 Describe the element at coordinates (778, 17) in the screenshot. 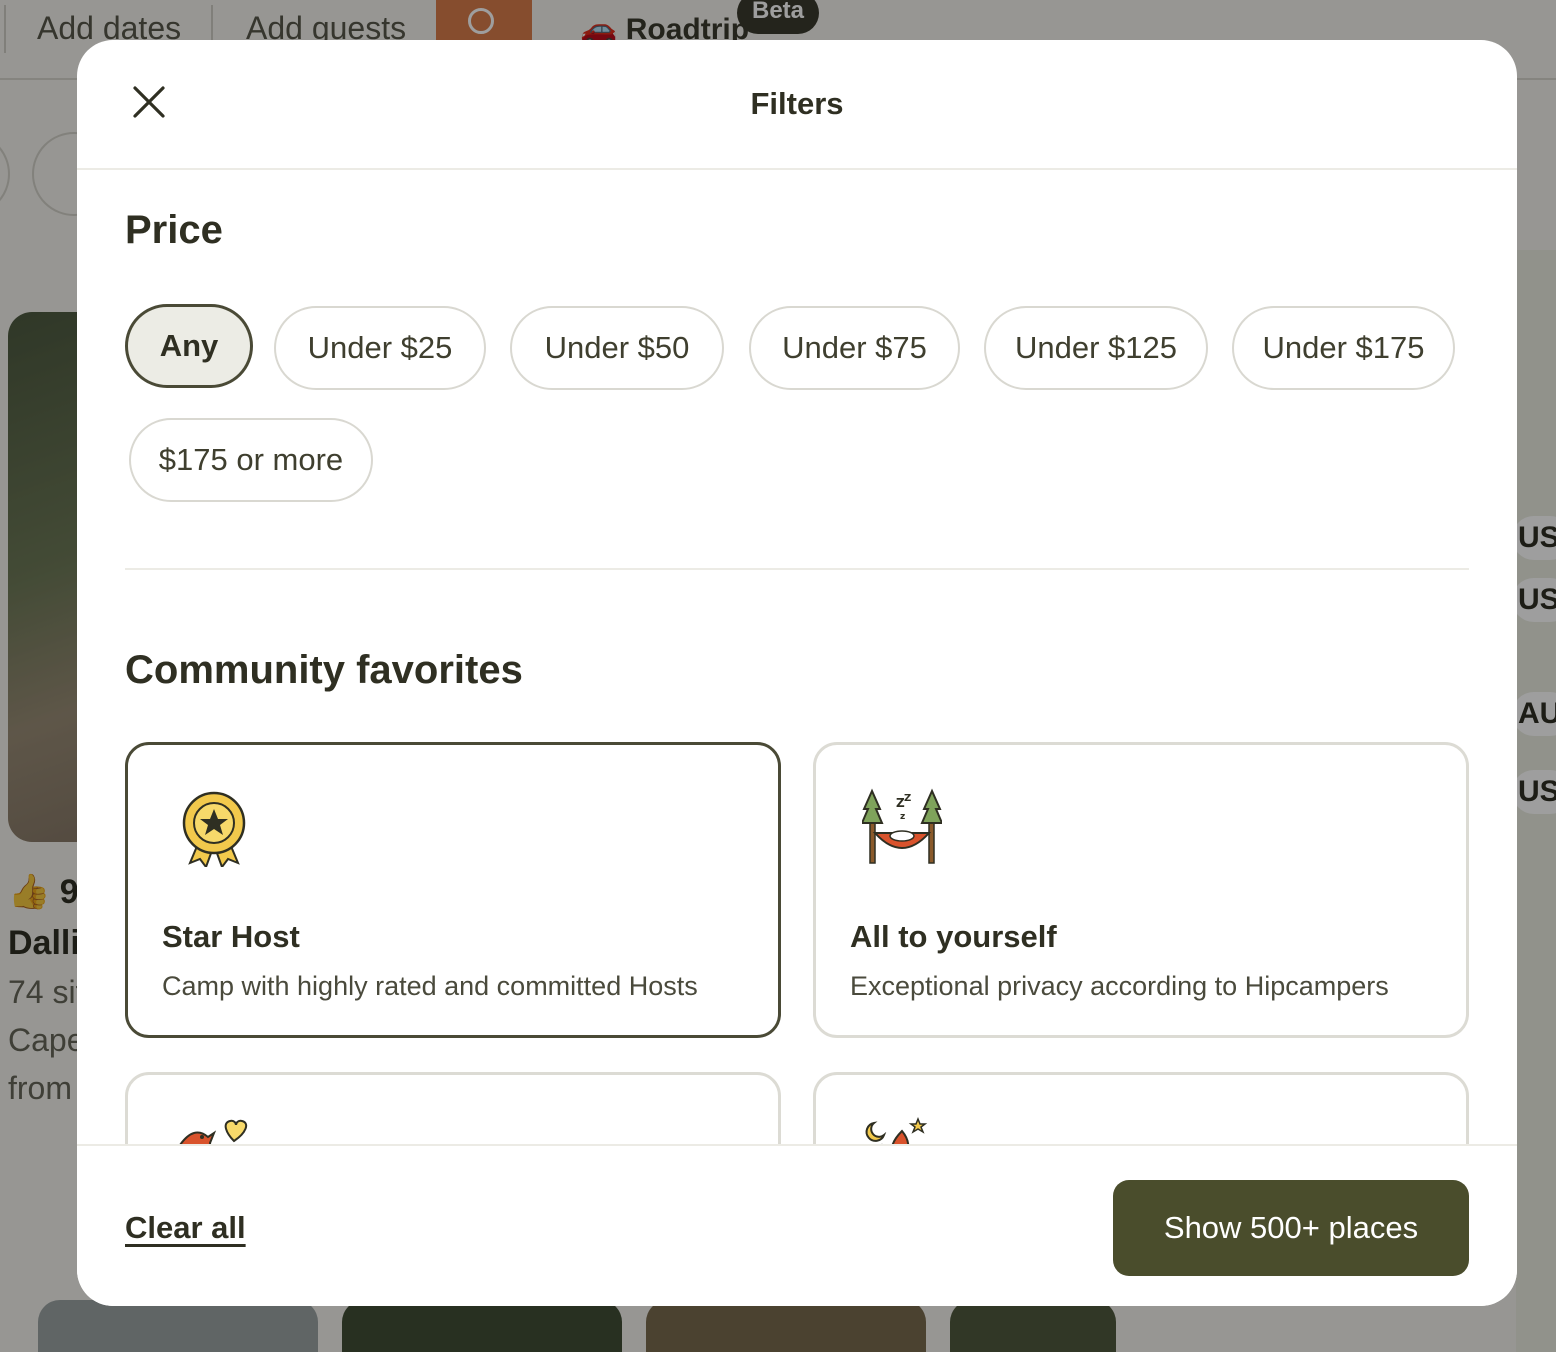

I see `beta-badge: Beta` at that location.